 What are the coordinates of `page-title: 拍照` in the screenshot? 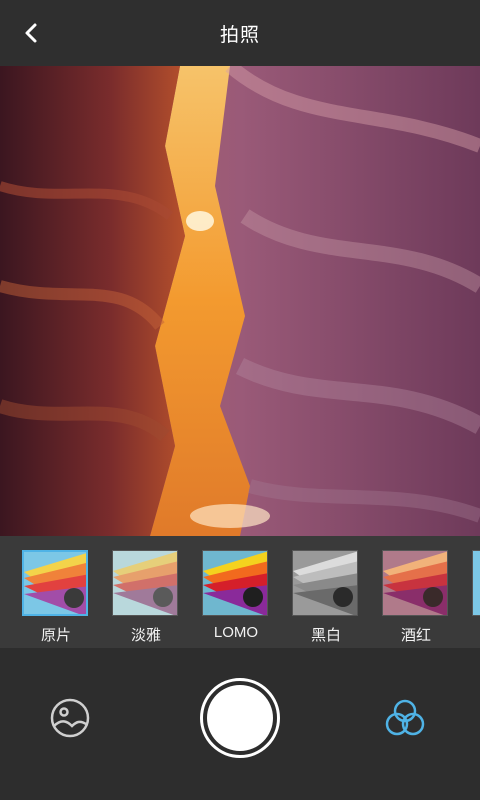 It's located at (239, 35).